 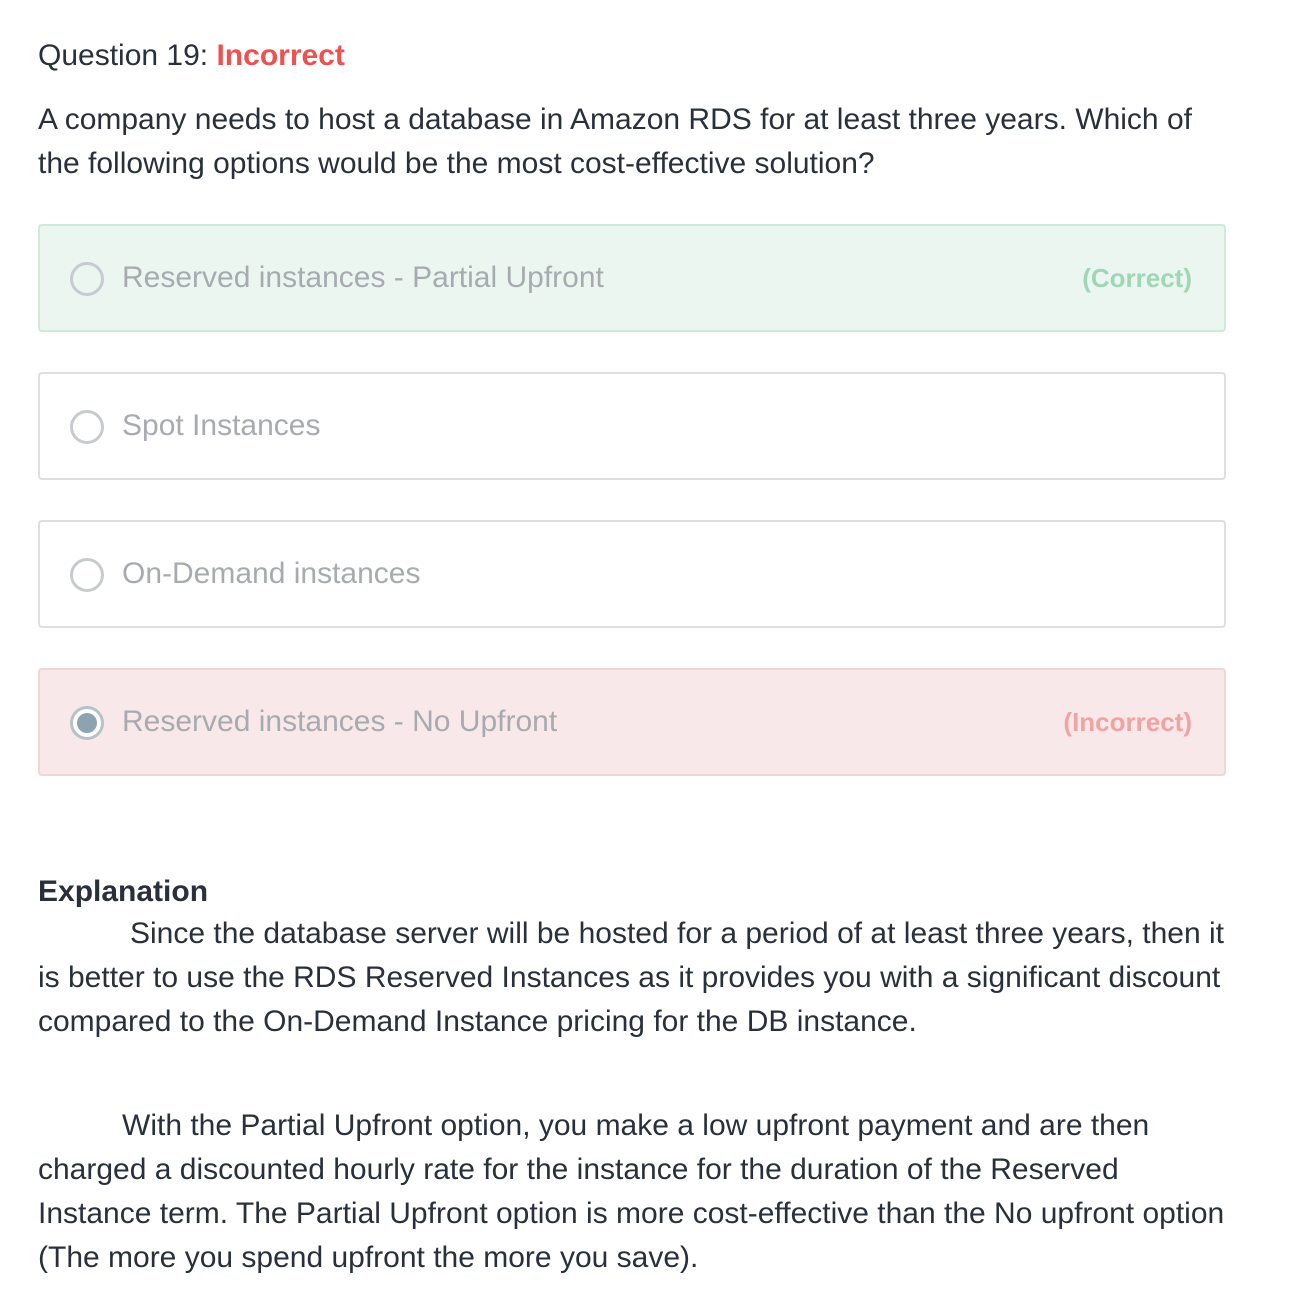 I want to click on question-header: Question 19: Incorrect, so click(x=191, y=56).